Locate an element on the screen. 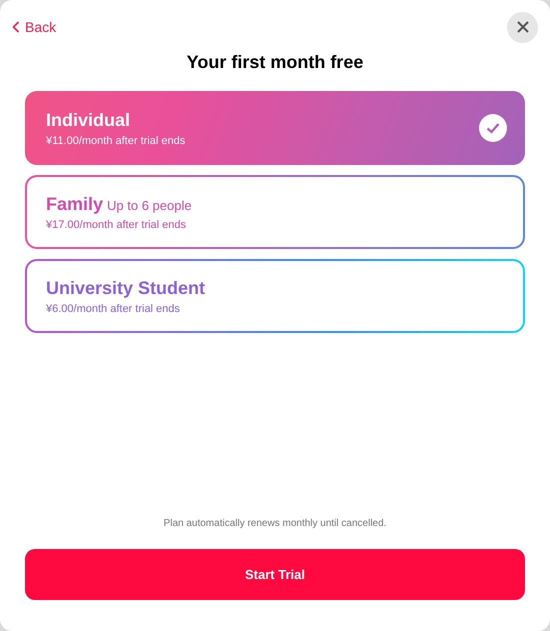  close-button is located at coordinates (522, 27).